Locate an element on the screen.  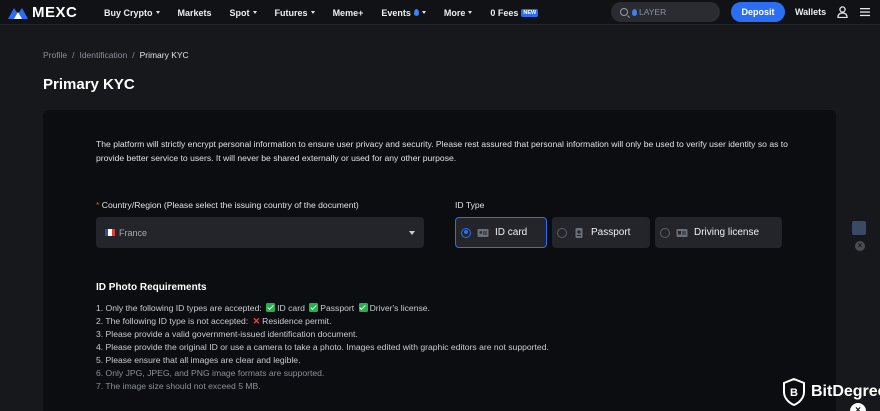
close-icon: × is located at coordinates (860, 246).